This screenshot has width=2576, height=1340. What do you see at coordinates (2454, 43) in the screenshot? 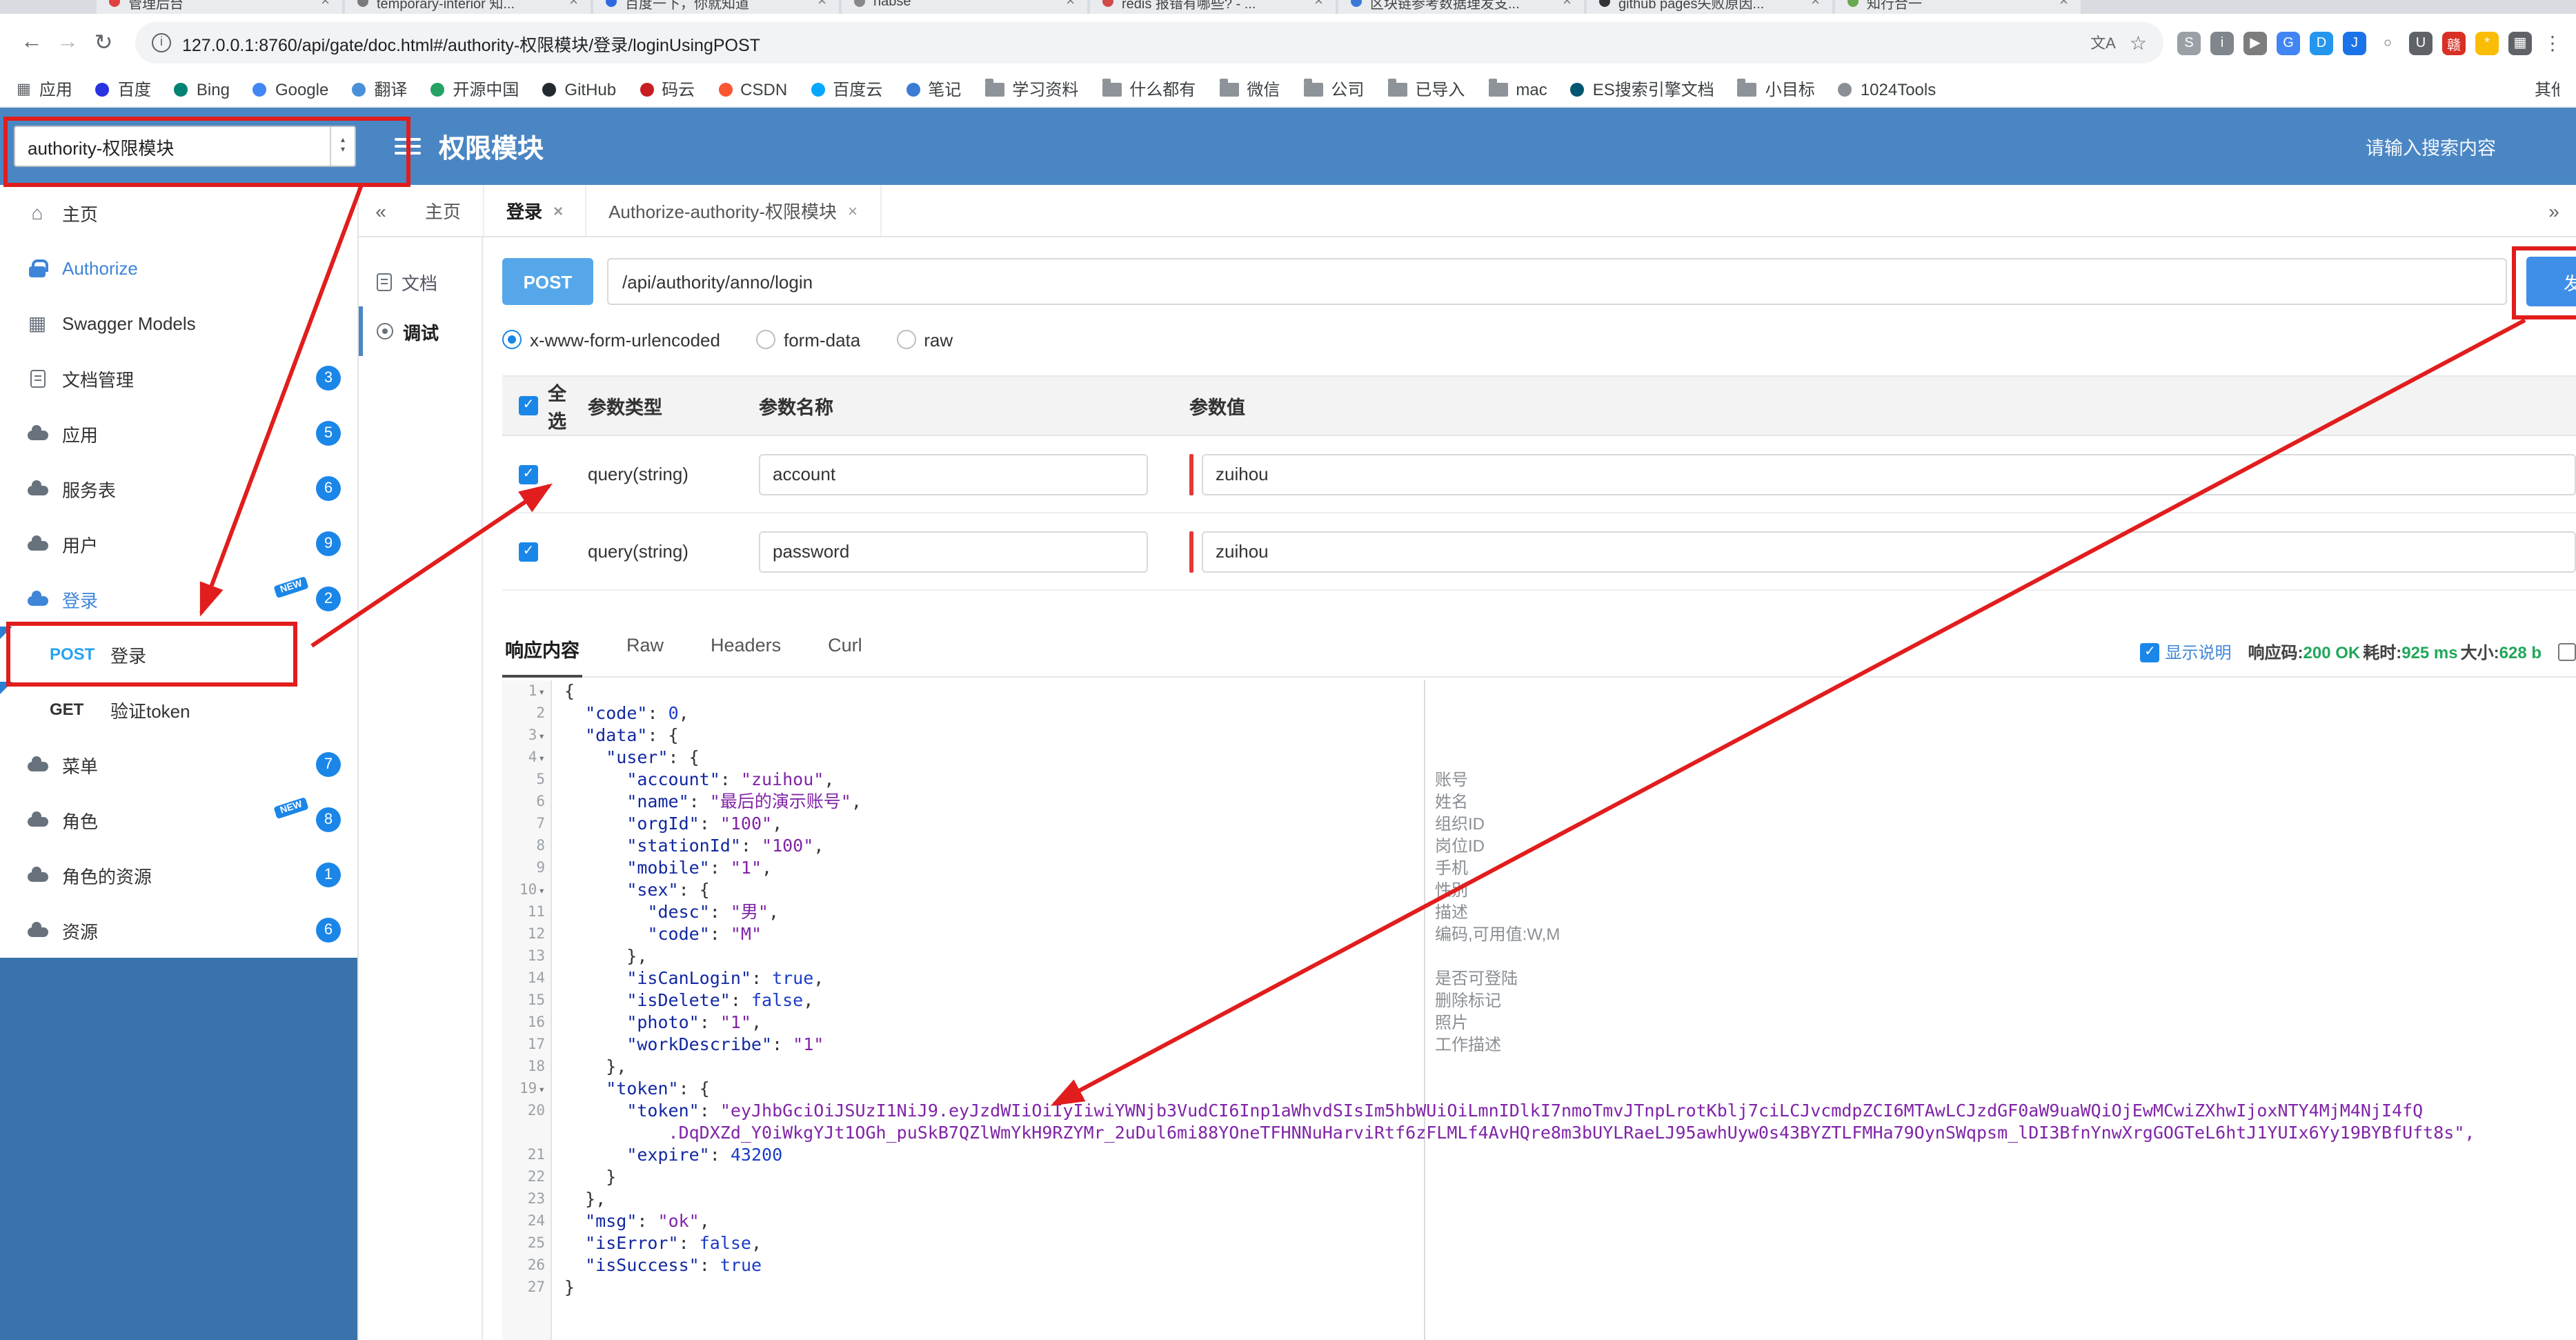
I see `hanzi-extension-icon: 赣` at bounding box center [2454, 43].